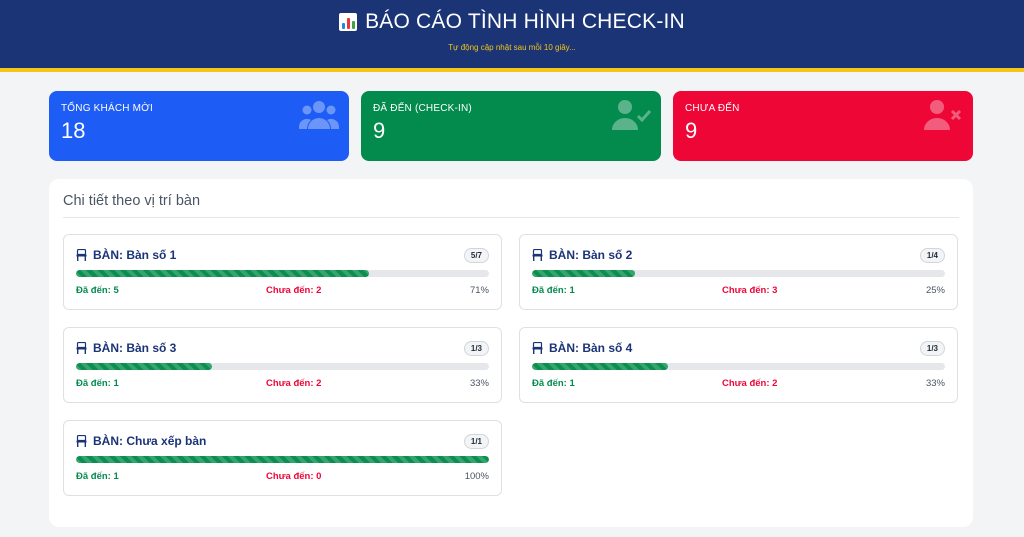 The height and width of the screenshot is (537, 1024). Describe the element at coordinates (73, 130) in the screenshot. I see `stat-value: 18` at that location.